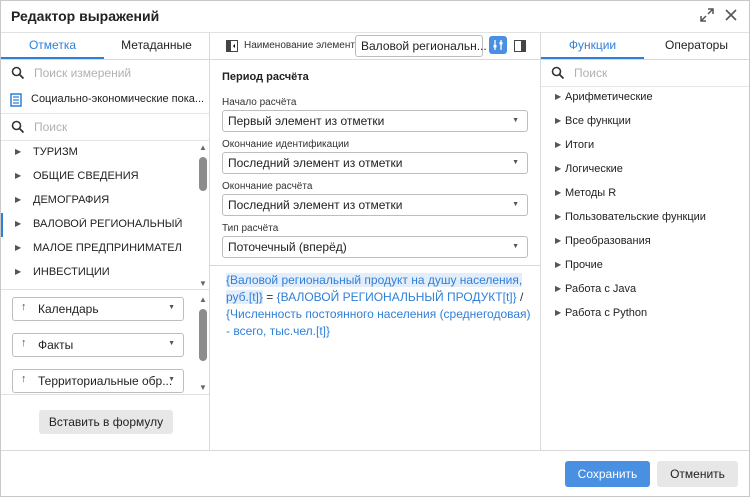 The height and width of the screenshot is (497, 750). Describe the element at coordinates (731, 16) in the screenshot. I see `close-icon` at that location.